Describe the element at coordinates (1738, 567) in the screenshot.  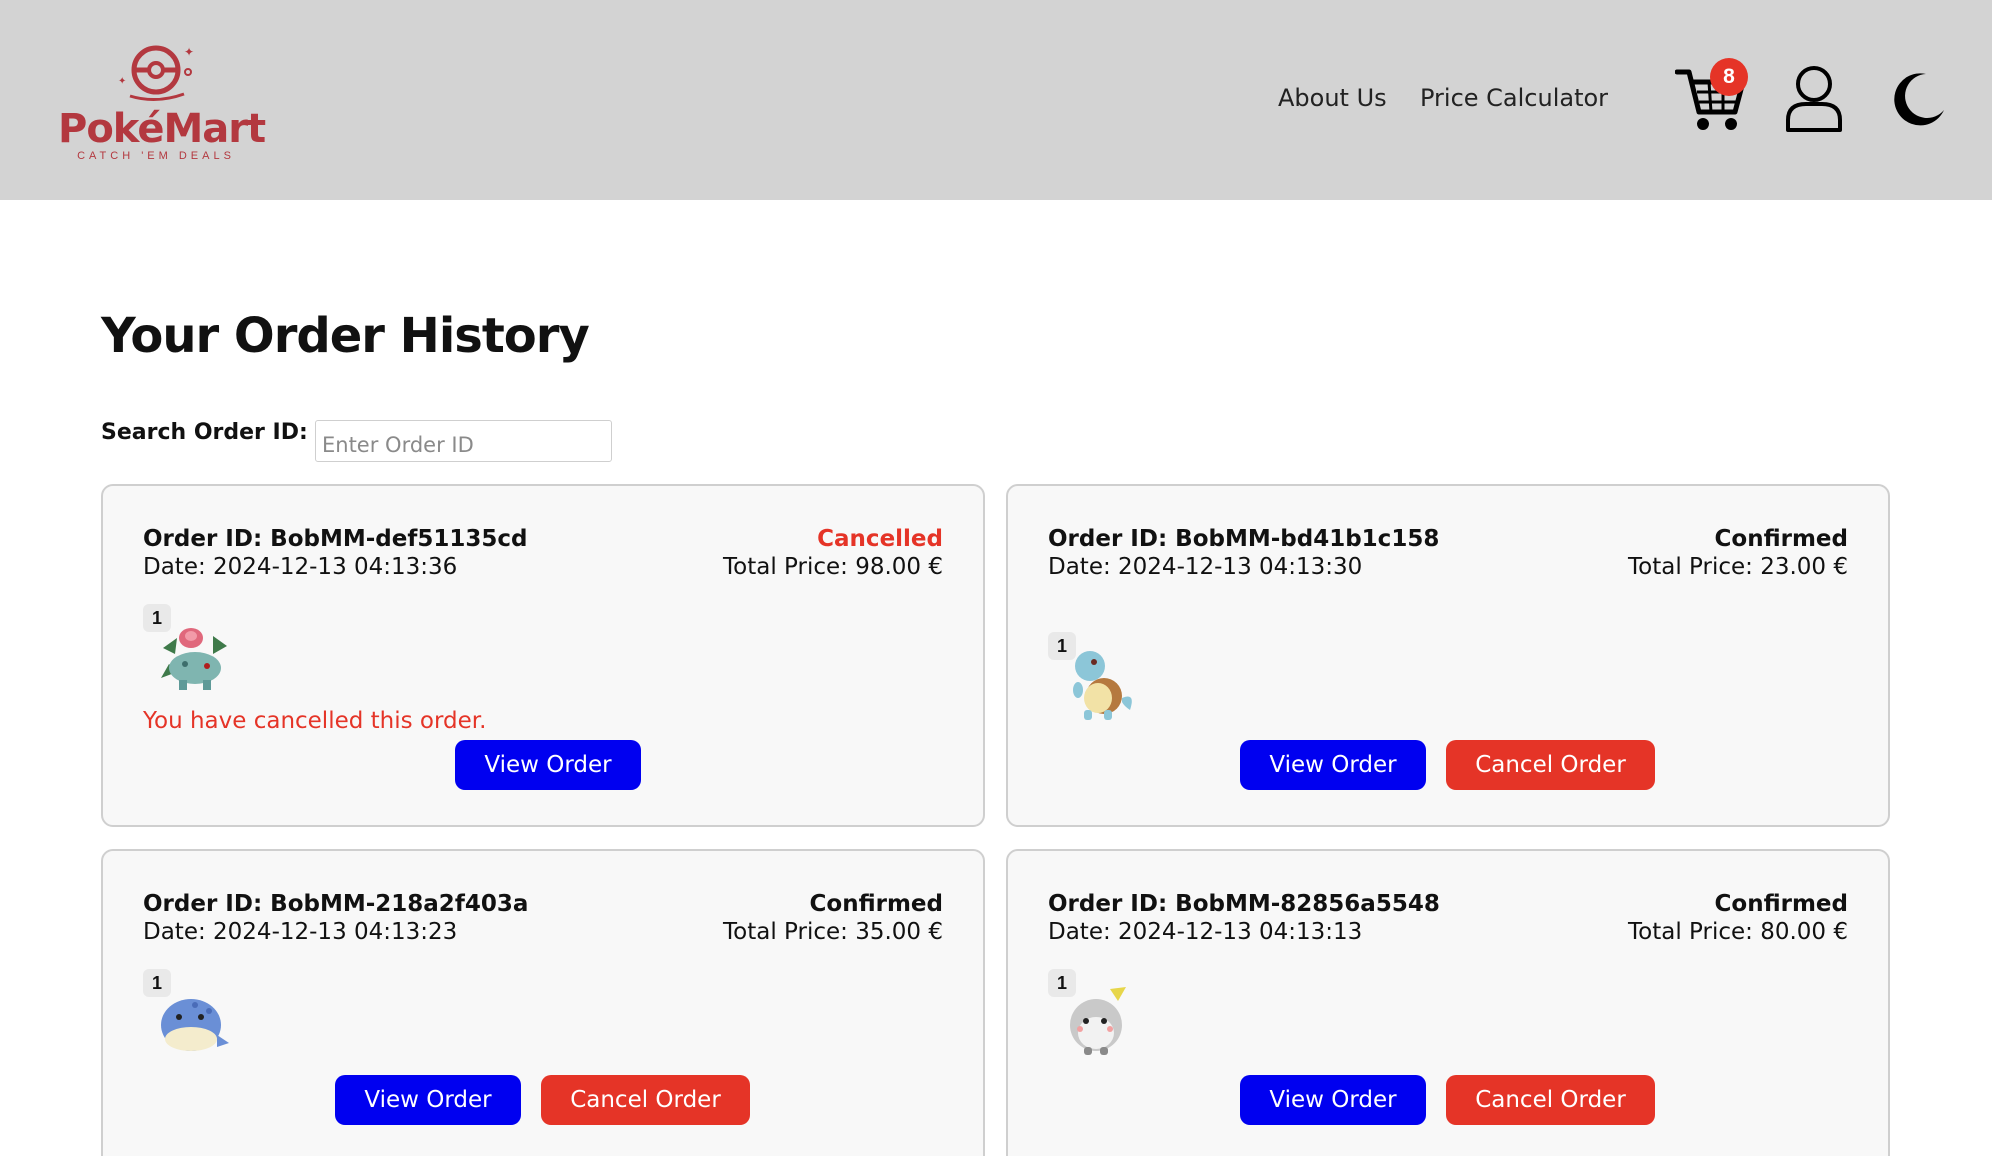
I see `order-total: Total Price: 23.00 €` at that location.